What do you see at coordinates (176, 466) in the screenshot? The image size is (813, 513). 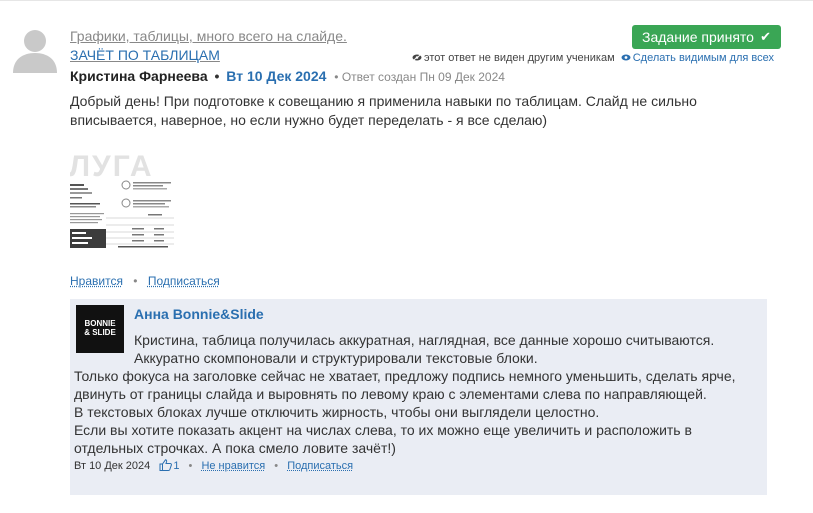 I see `like-count: 1` at bounding box center [176, 466].